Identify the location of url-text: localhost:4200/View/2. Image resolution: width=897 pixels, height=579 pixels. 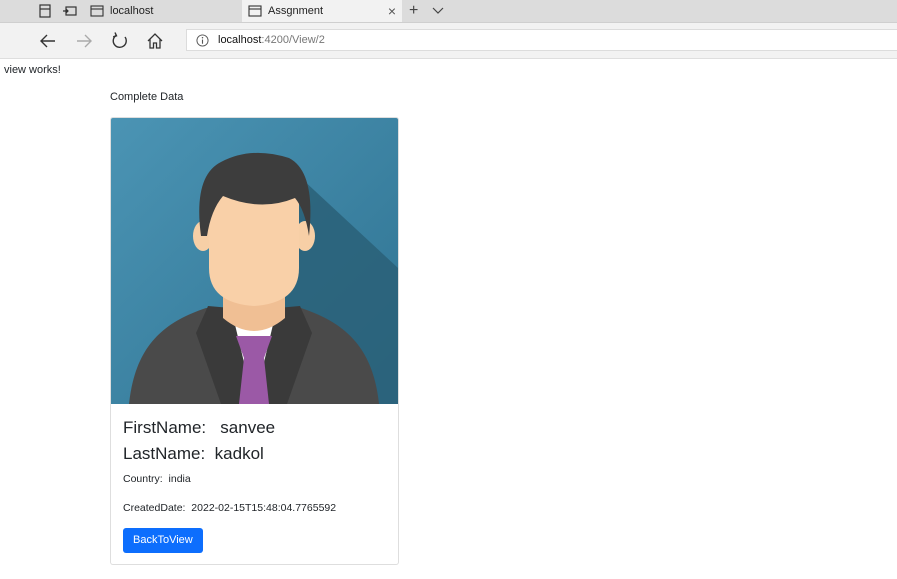
(271, 40).